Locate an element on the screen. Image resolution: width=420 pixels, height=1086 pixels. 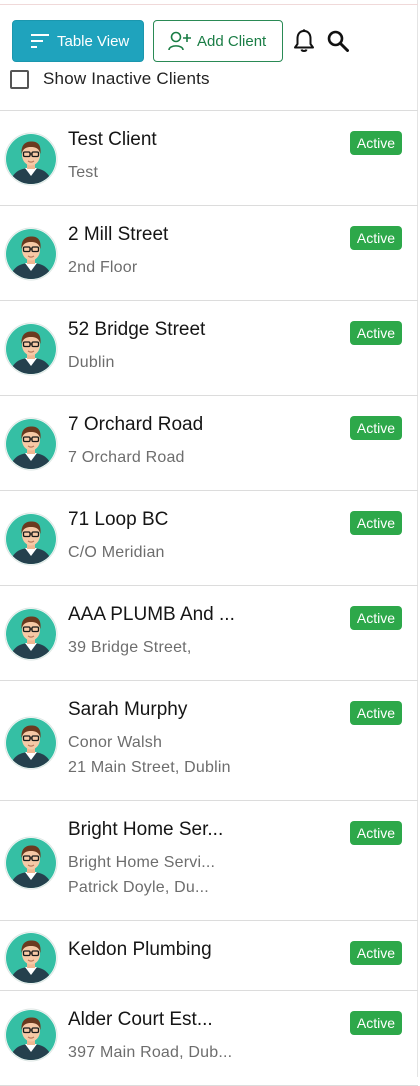
client-row: 2 Mill Street 2nd Floor Active is located at coordinates (209, 253).